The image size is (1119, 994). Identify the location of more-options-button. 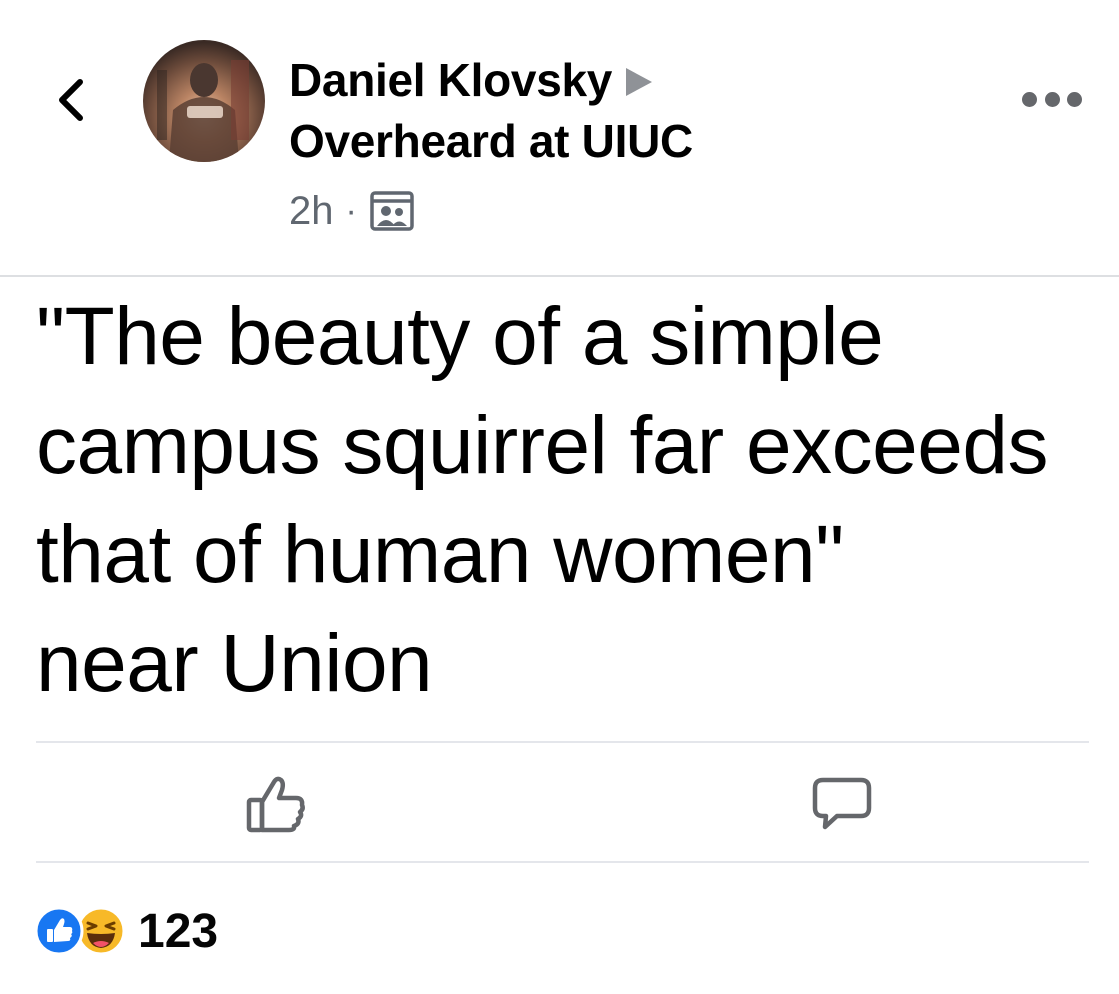
(1052, 99).